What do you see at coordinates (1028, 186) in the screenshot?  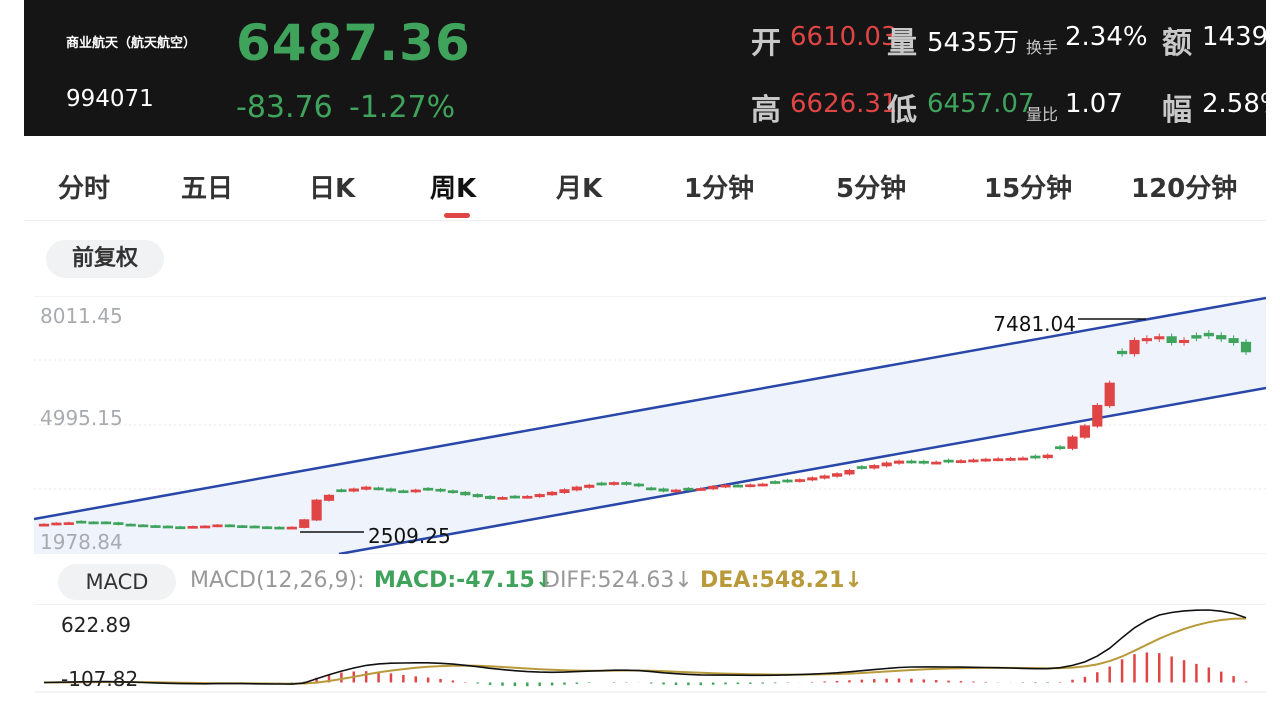 I see `tab-15min: 15分钟` at bounding box center [1028, 186].